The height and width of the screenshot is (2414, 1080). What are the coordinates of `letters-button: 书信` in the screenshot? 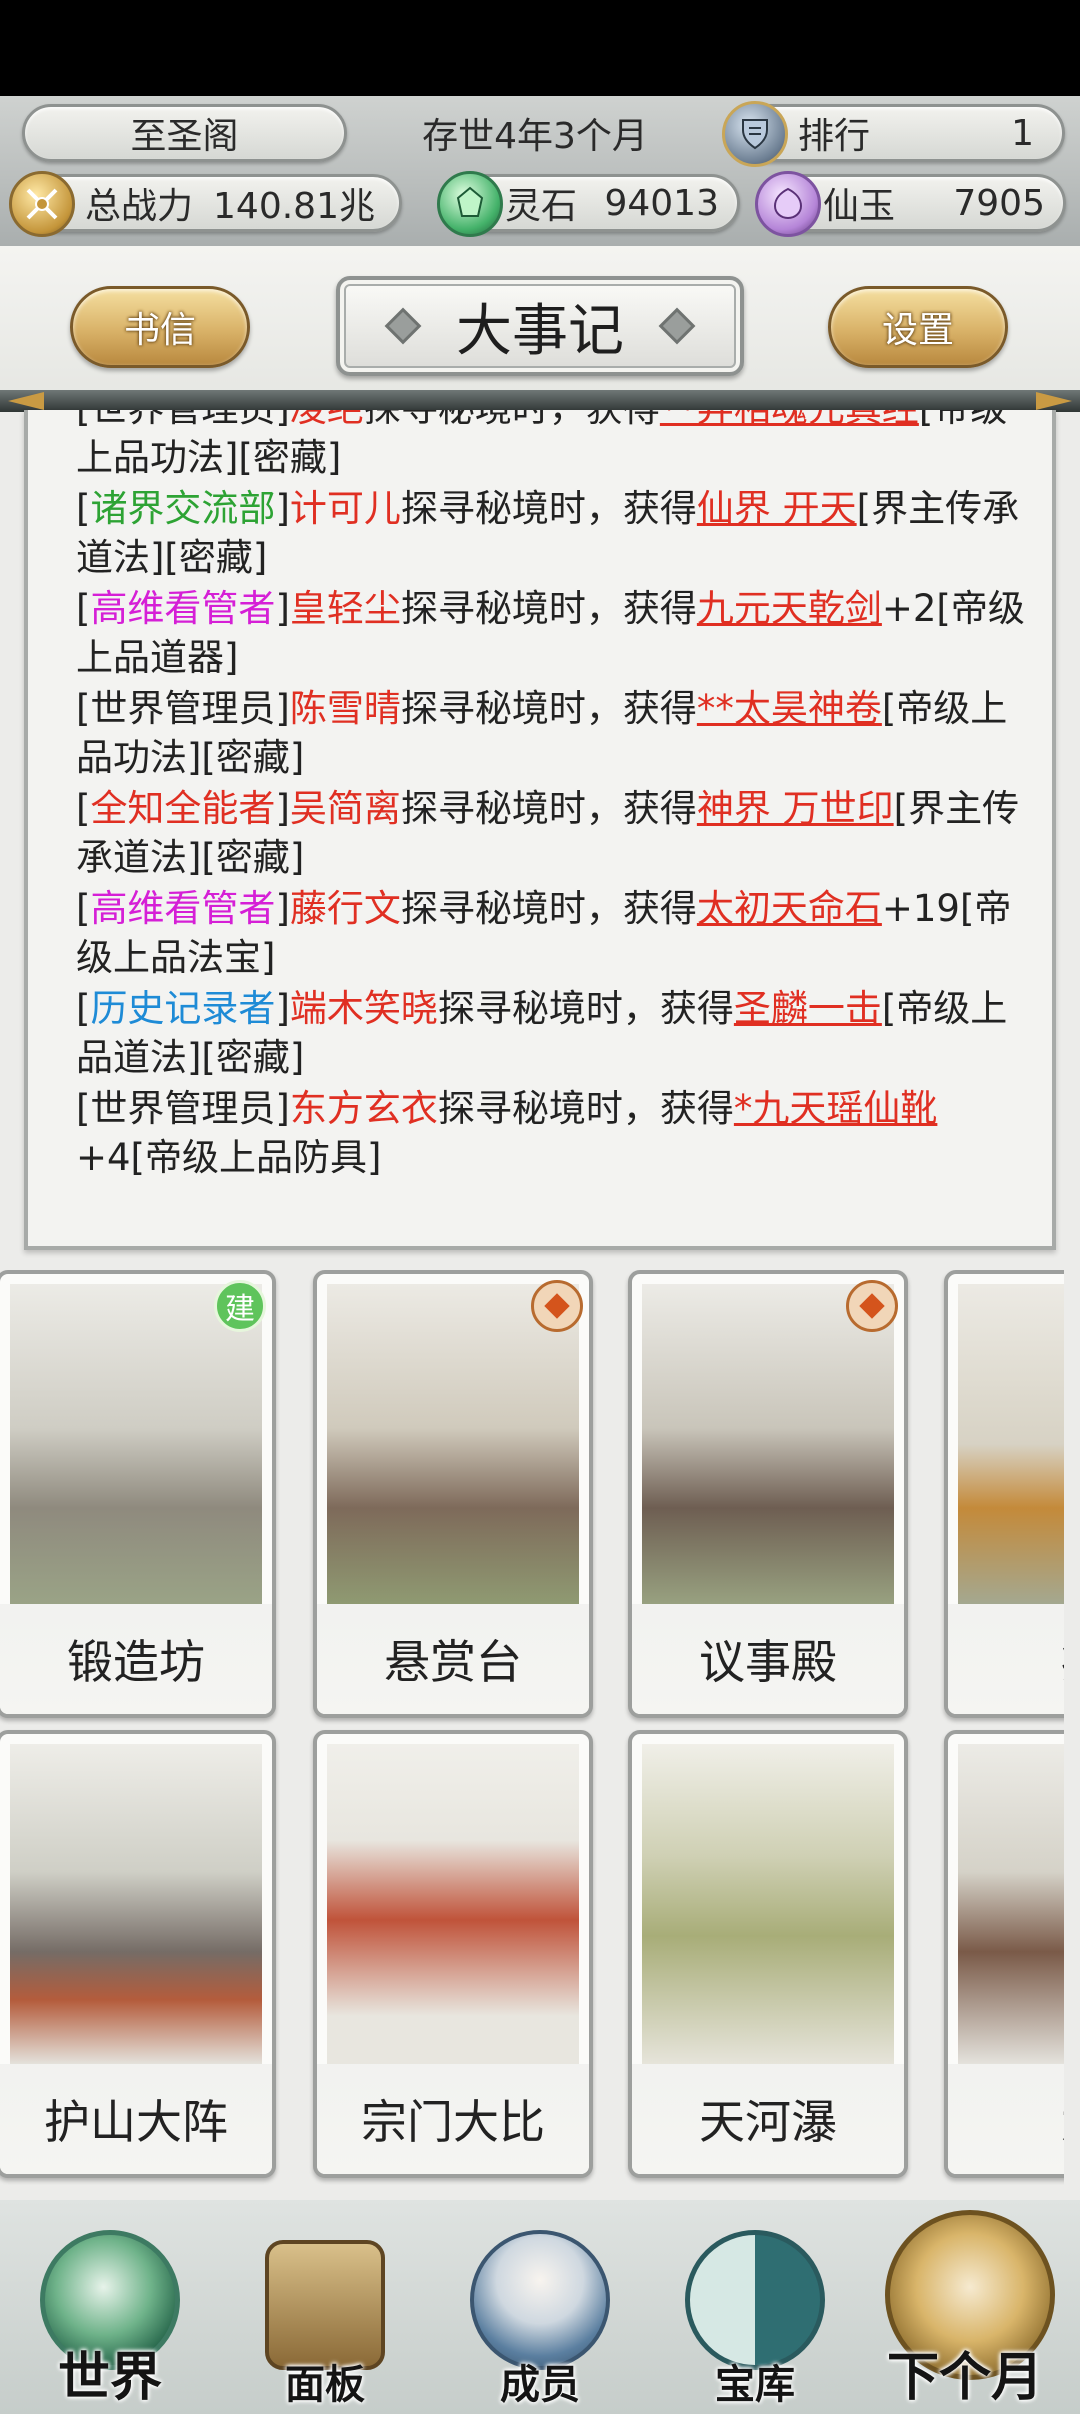 It's located at (160, 327).